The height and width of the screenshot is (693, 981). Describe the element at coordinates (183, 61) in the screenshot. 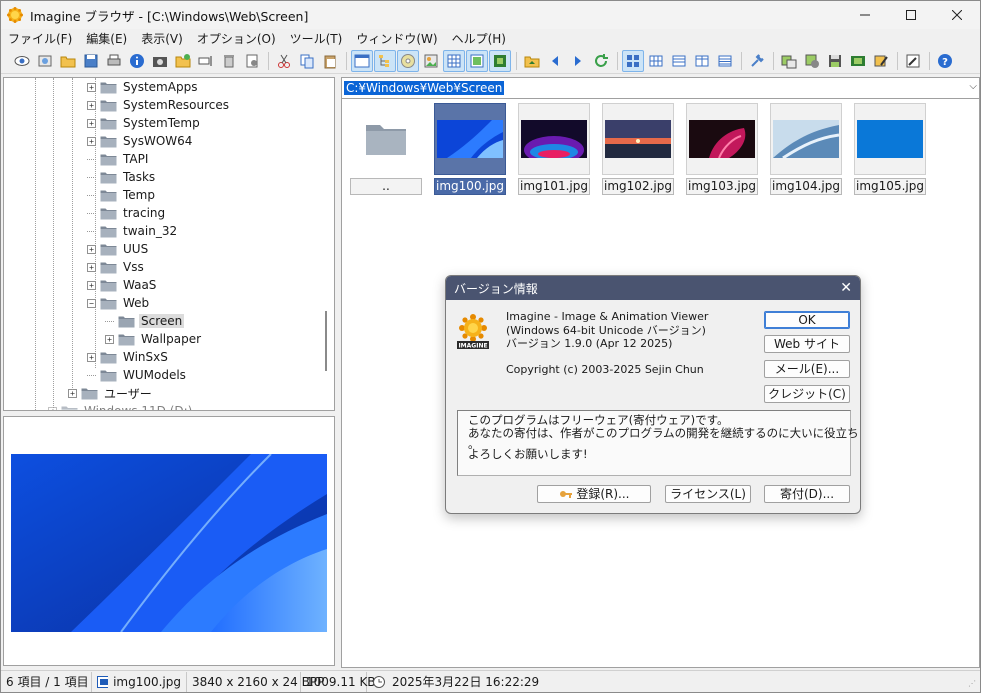

I see `toolbar-newfolder-button` at that location.